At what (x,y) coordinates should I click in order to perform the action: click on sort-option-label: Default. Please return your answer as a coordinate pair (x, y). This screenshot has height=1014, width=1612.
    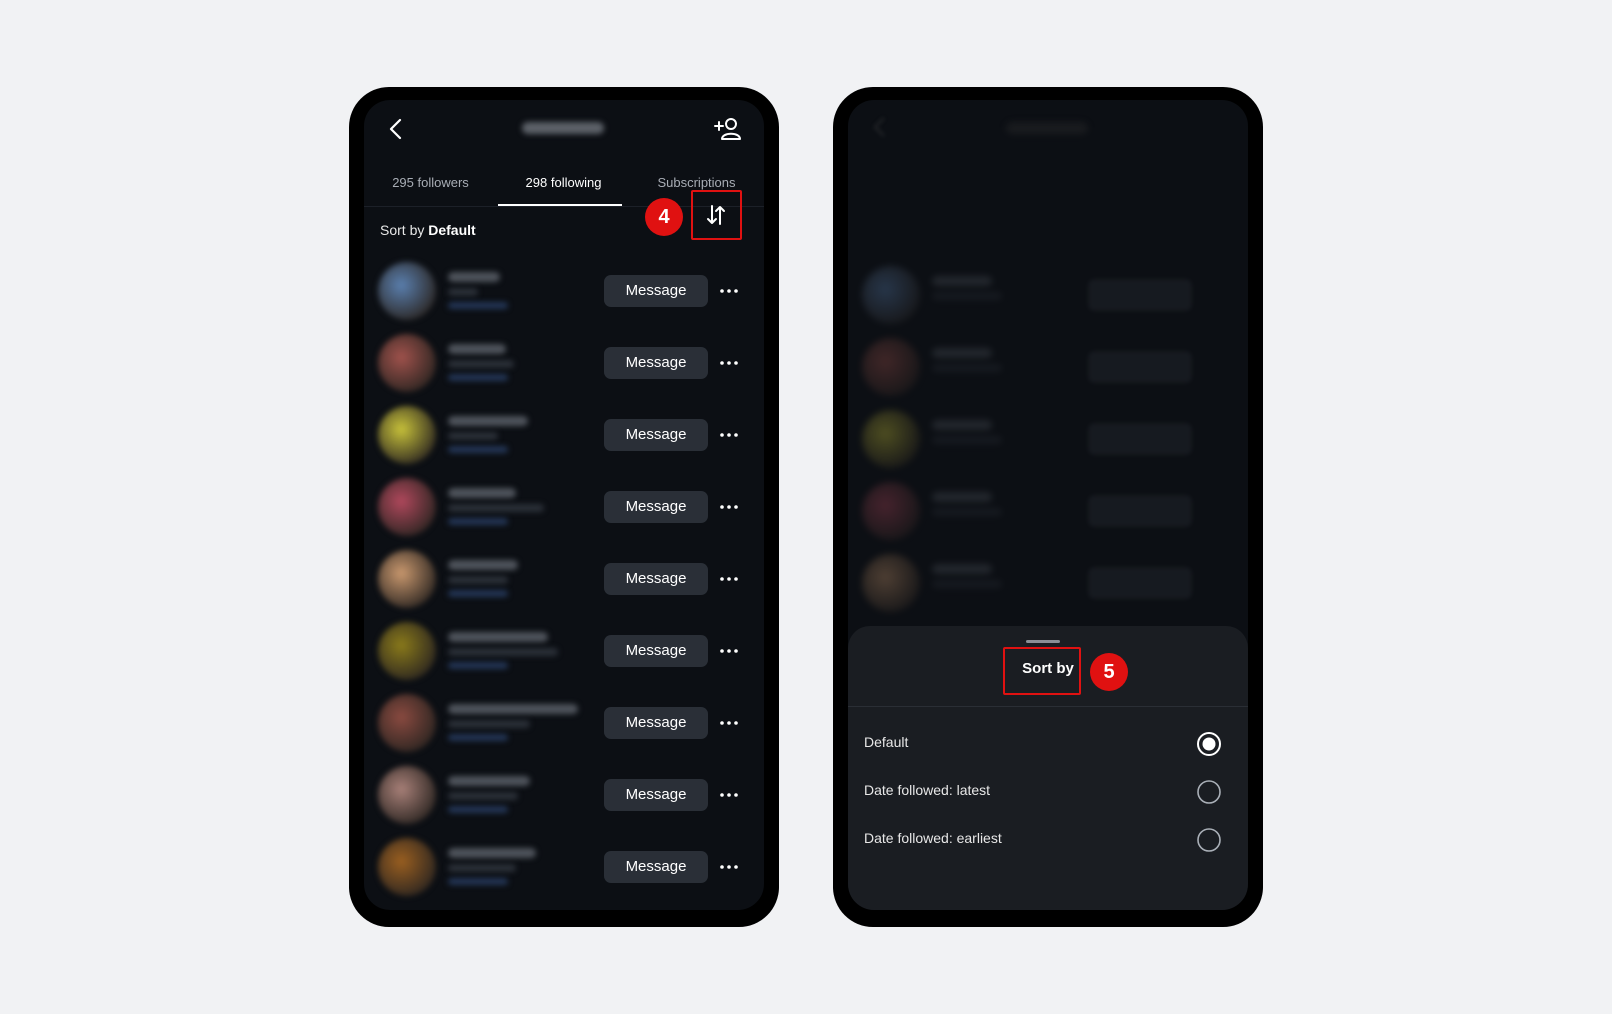
    Looking at the image, I should click on (886, 742).